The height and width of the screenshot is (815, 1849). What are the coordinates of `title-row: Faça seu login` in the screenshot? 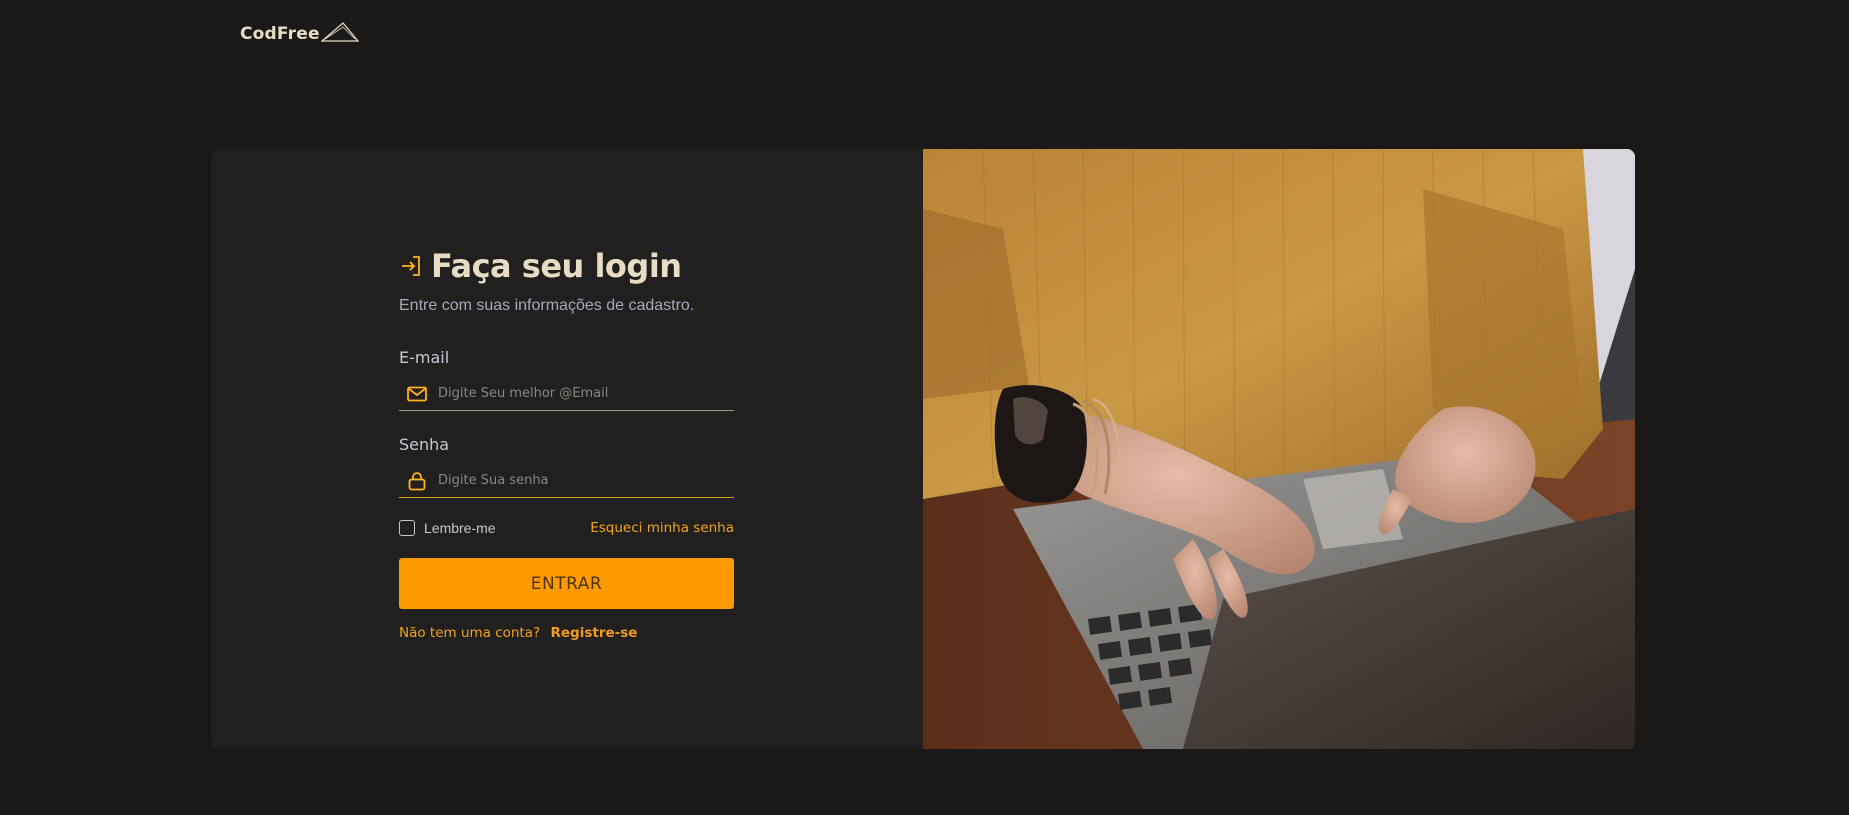 It's located at (566, 266).